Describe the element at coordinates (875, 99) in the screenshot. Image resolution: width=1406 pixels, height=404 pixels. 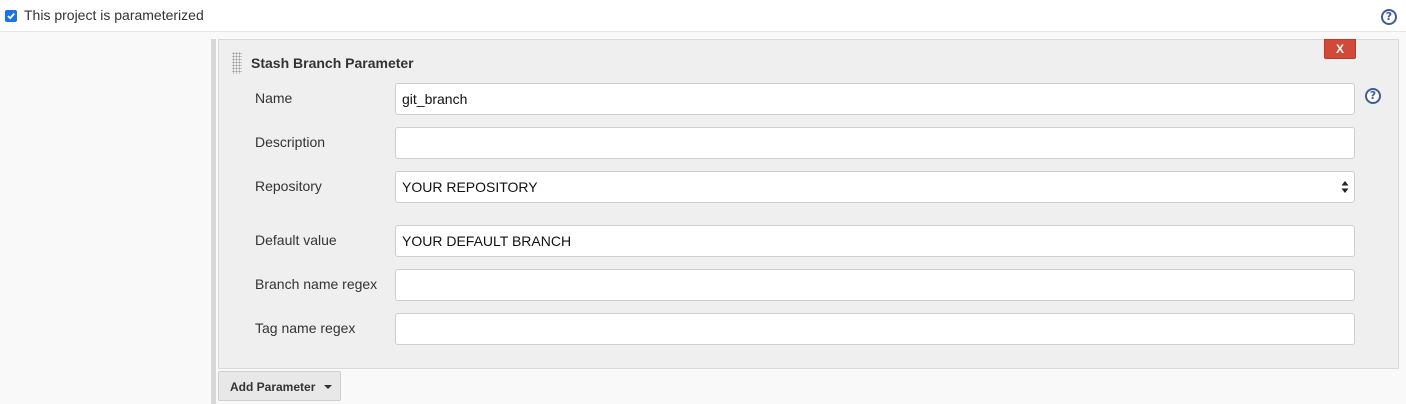
I see `name-field` at that location.